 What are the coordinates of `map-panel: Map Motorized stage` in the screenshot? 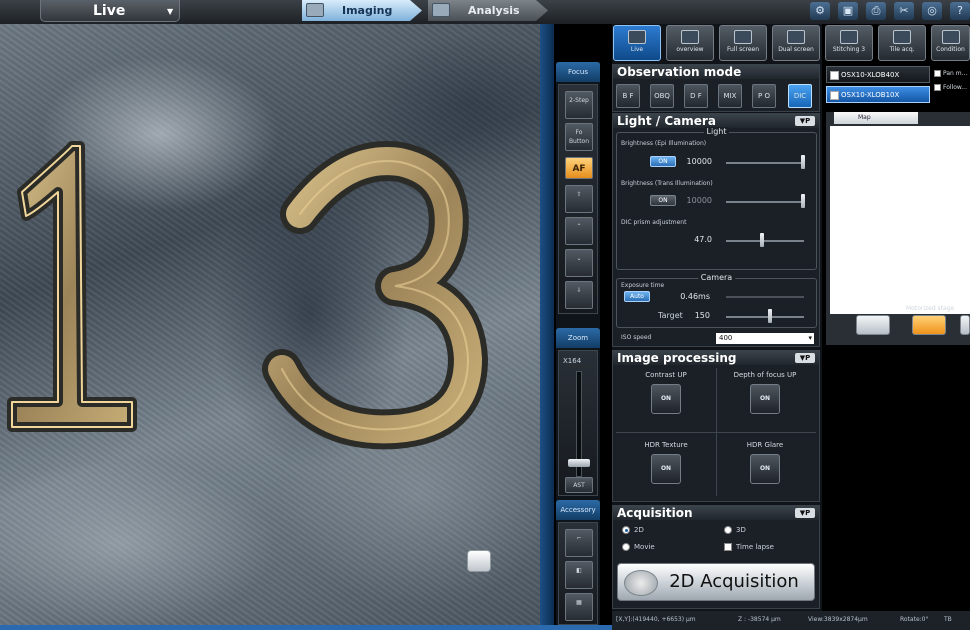 It's located at (898, 228).